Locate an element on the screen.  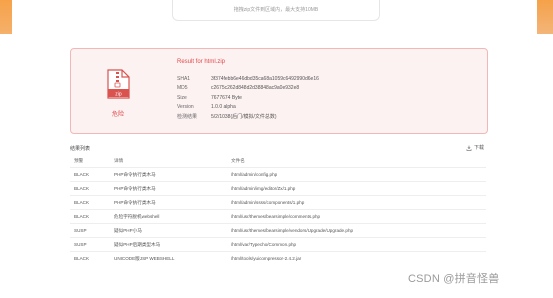
info-label: Size is located at coordinates (182, 97).